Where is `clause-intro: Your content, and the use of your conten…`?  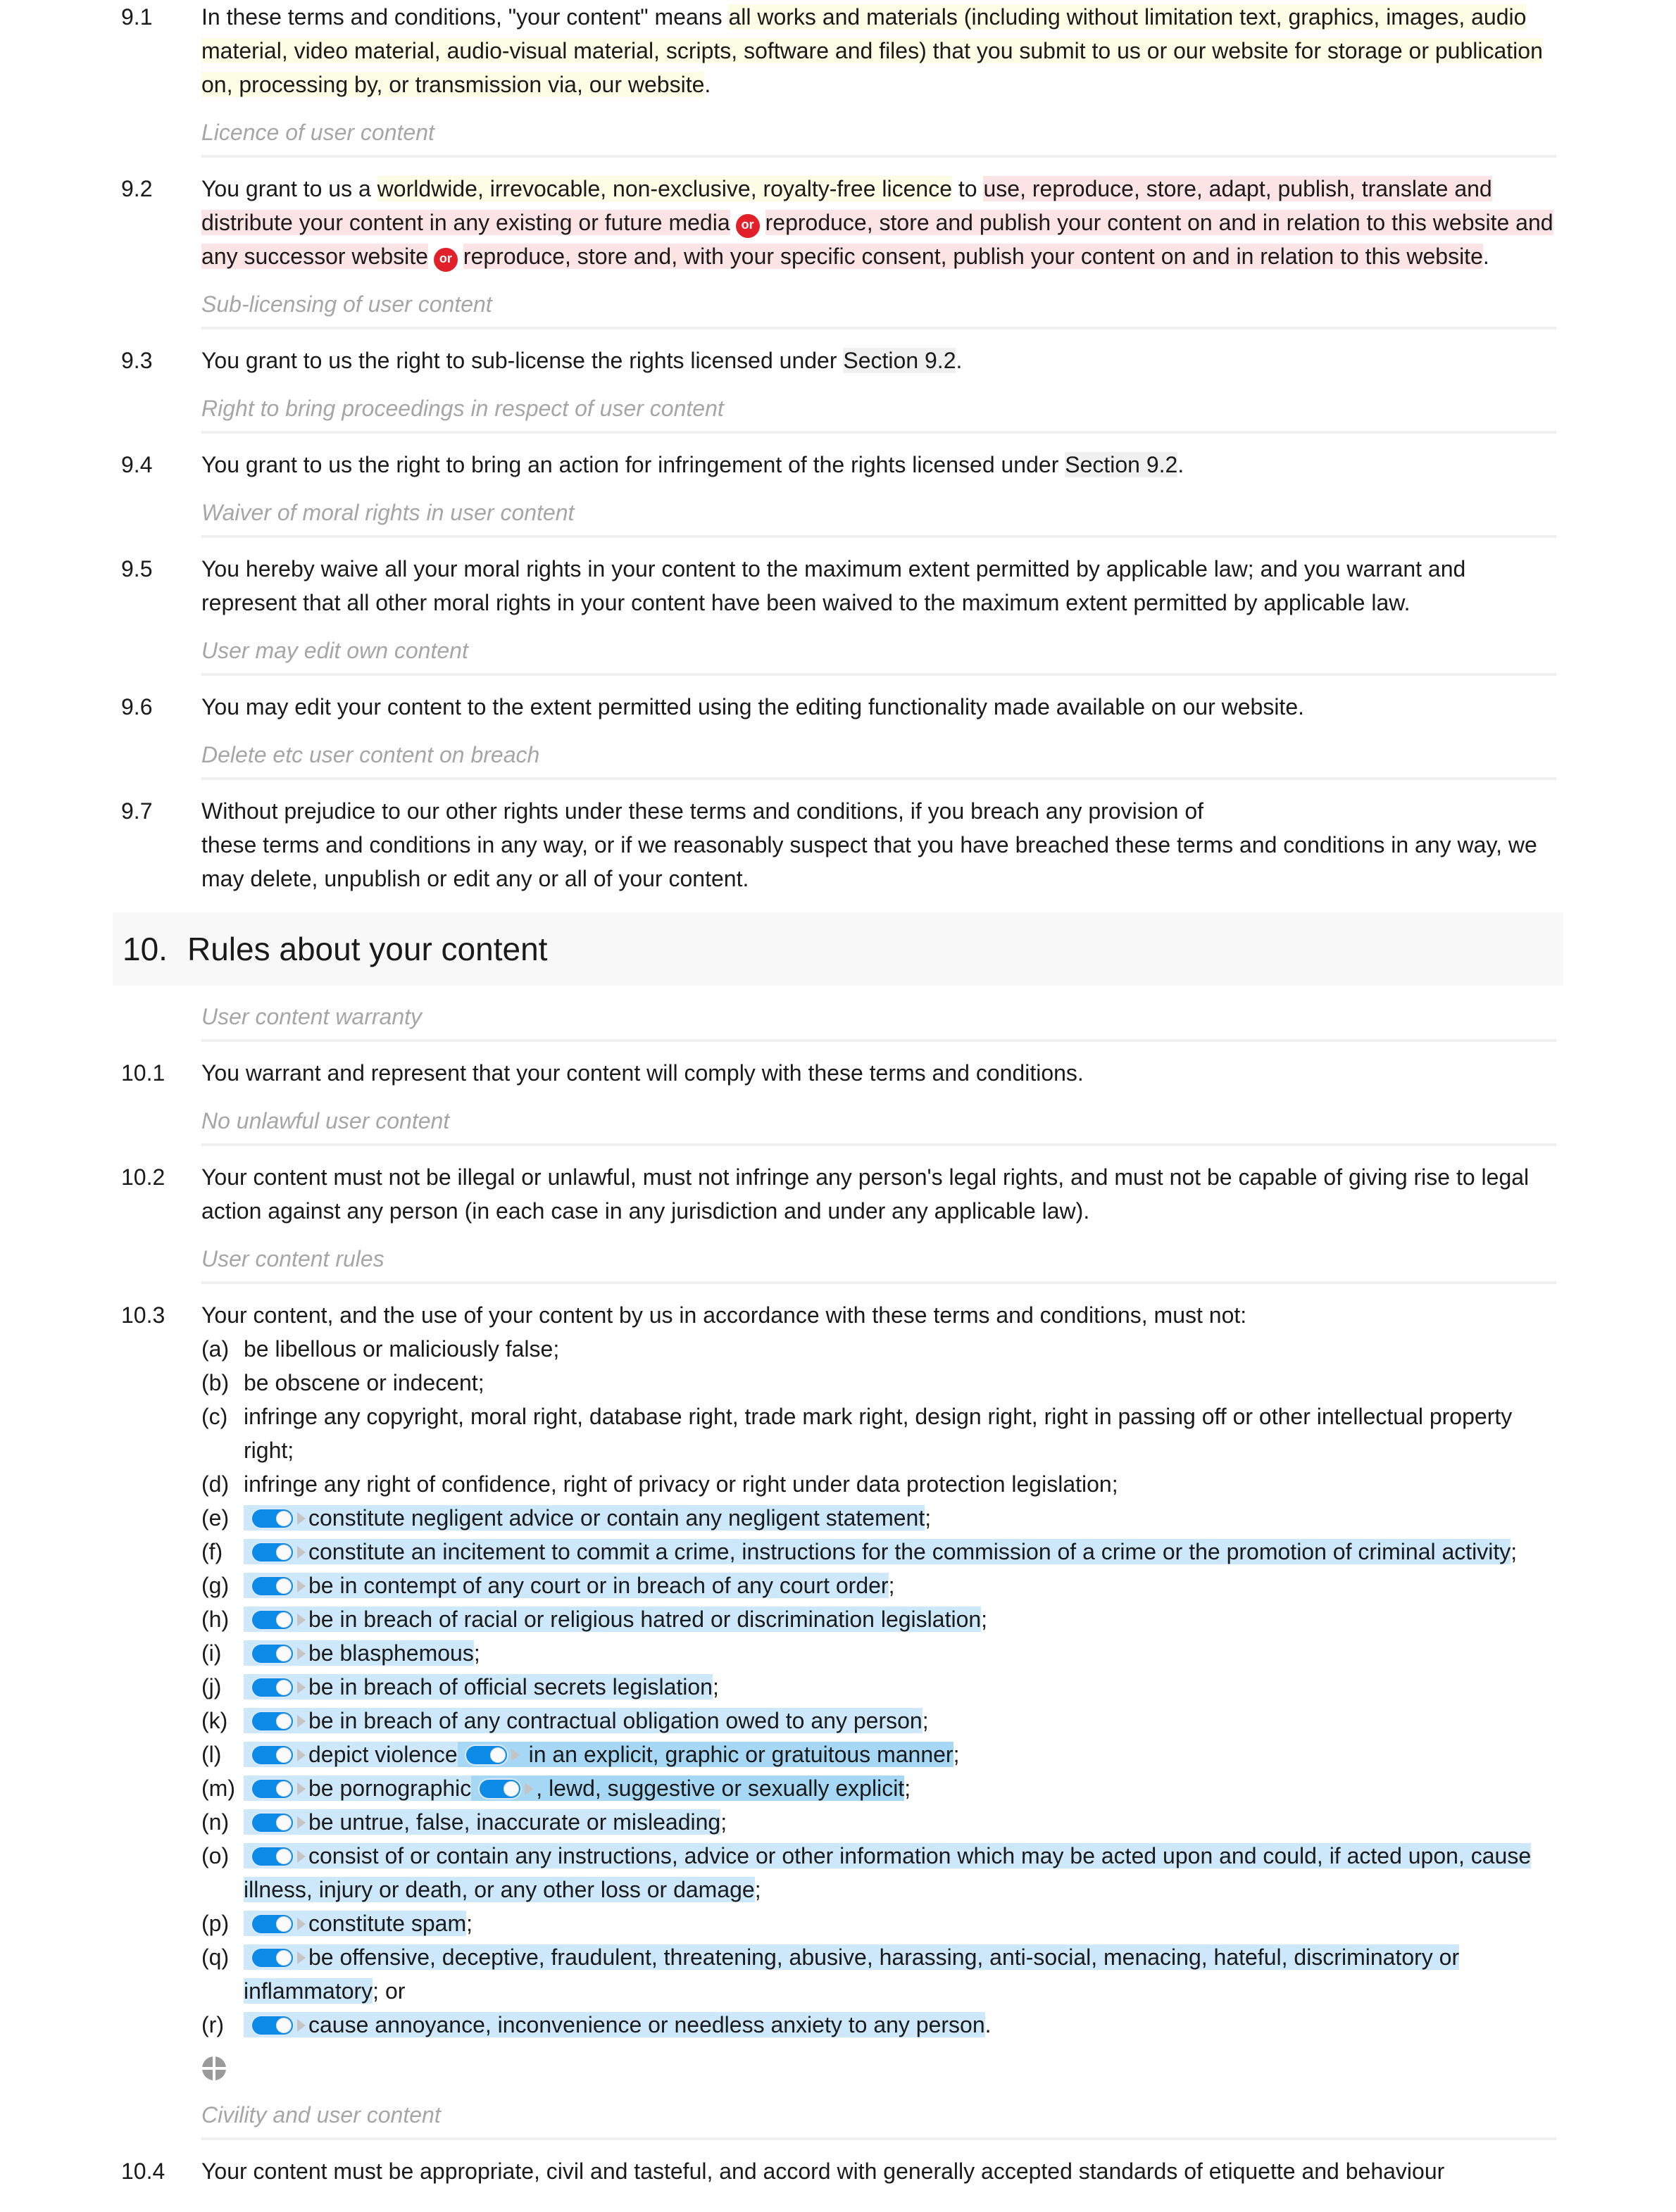
clause-intro: Your content, and the use of your conten… is located at coordinates (724, 1315).